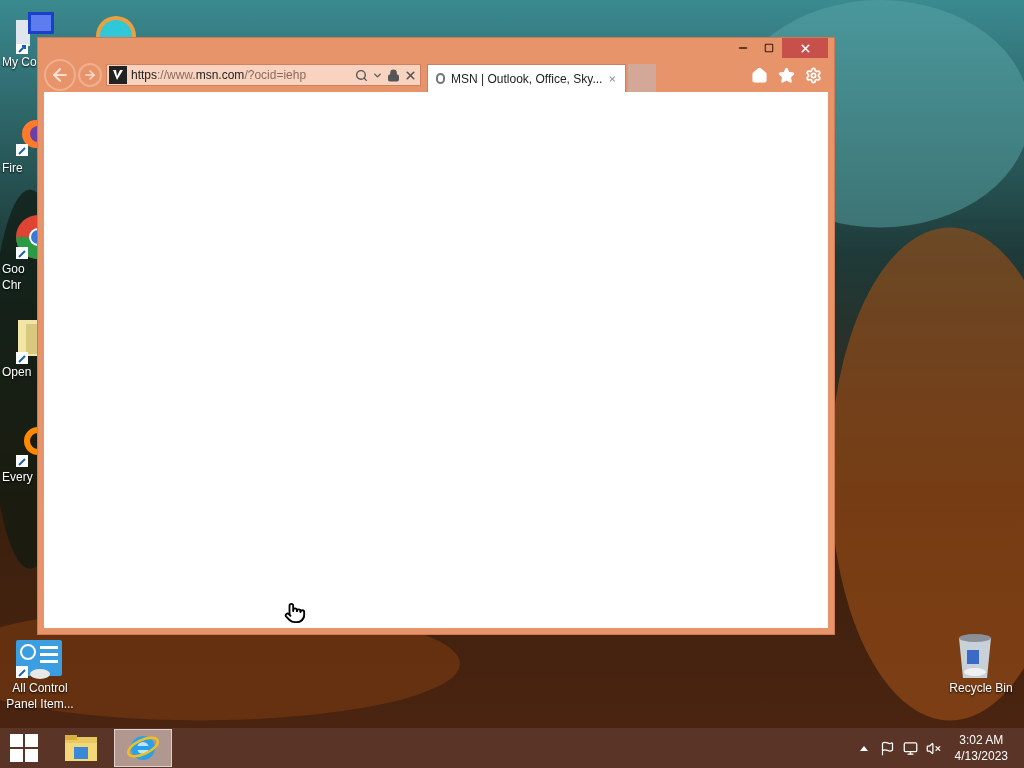 Image resolution: width=1024 pixels, height=768 pixels. What do you see at coordinates (933, 748) in the screenshot?
I see `muted-speaker-icon` at bounding box center [933, 748].